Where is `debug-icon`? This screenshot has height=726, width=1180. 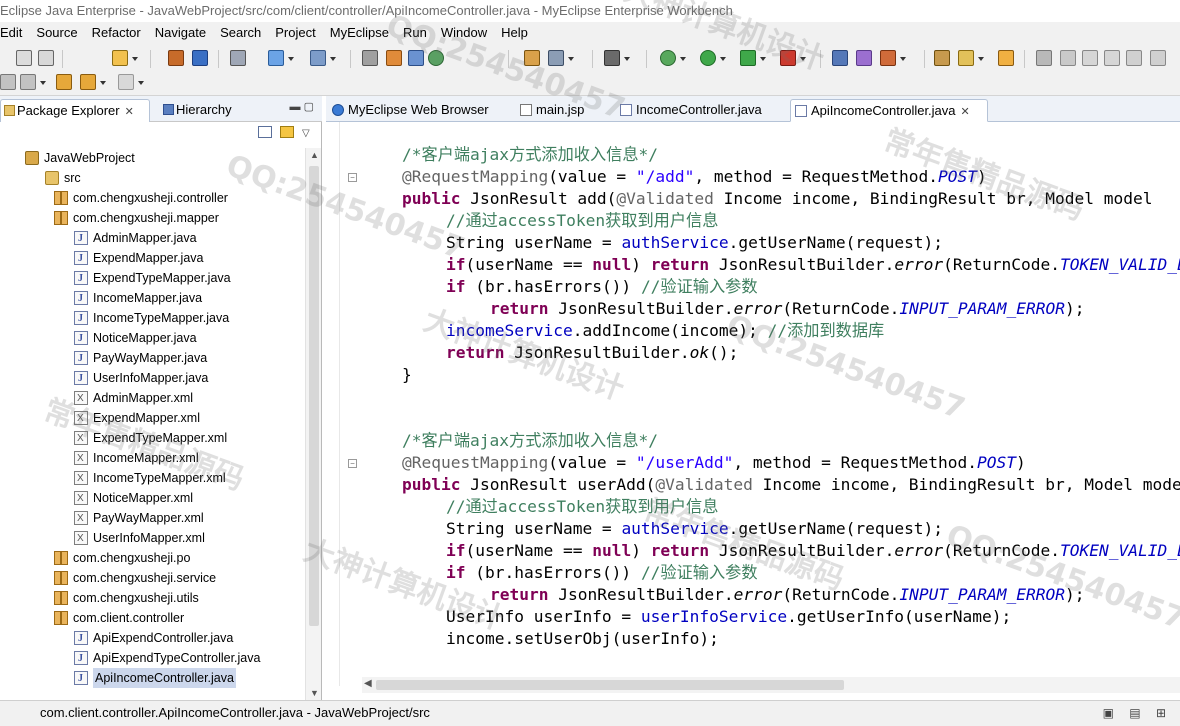
debug-icon is located at coordinates (668, 58).